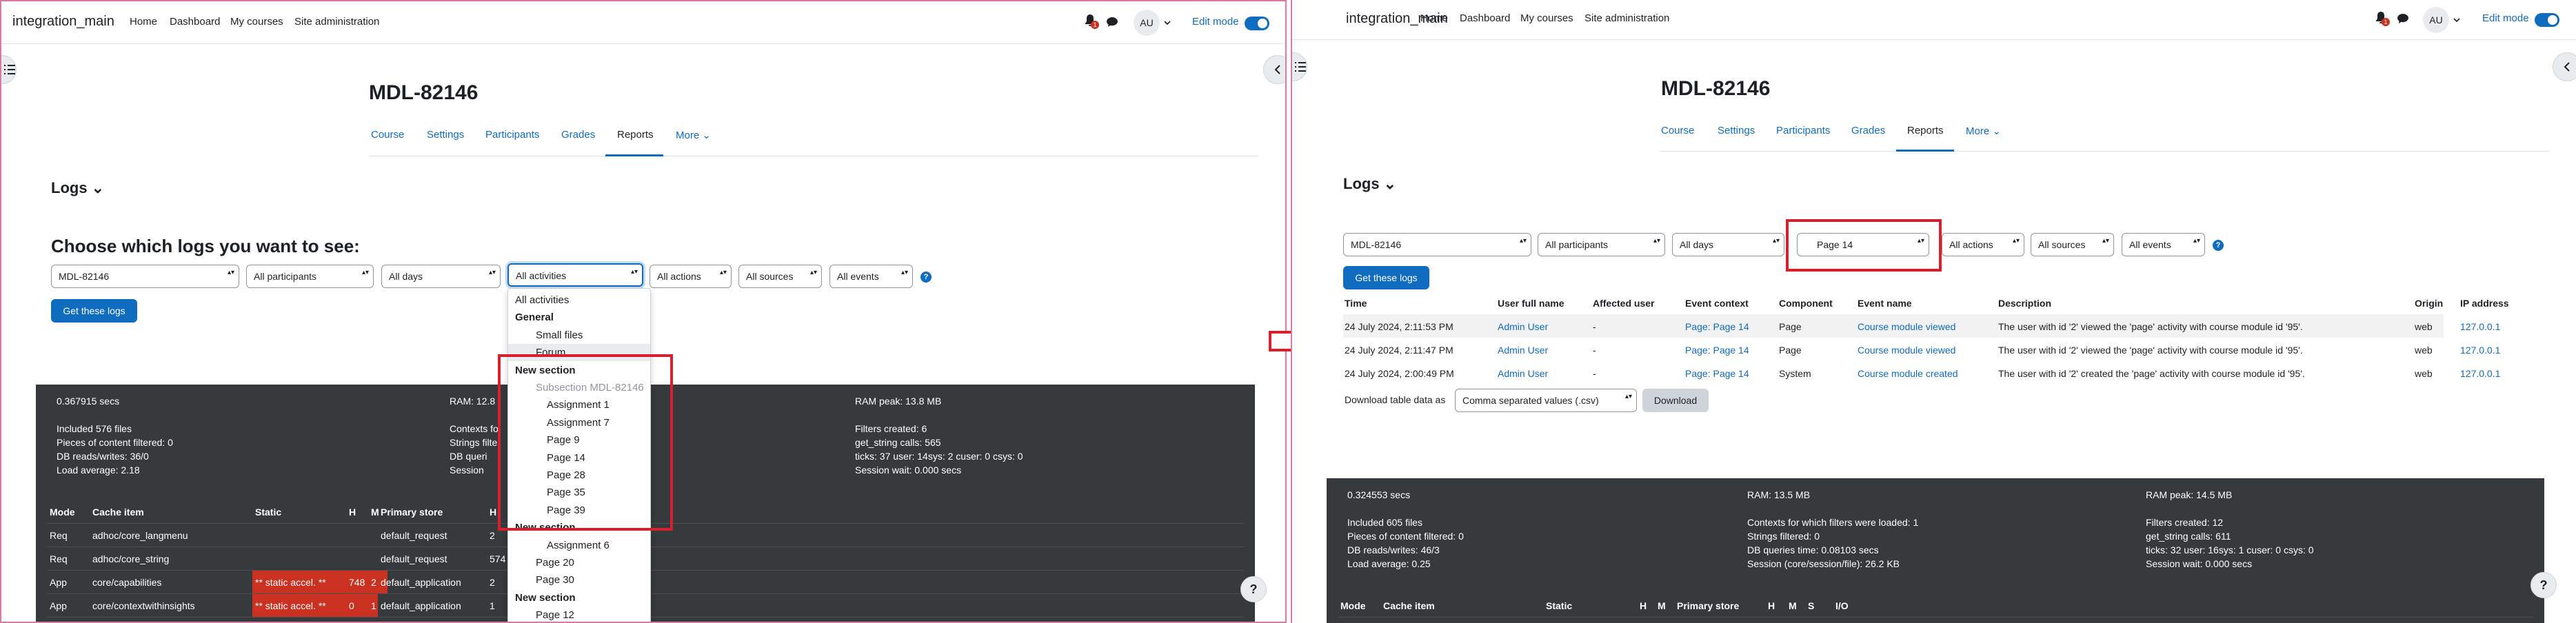 Image resolution: width=2576 pixels, height=623 pixels. What do you see at coordinates (575, 275) in the screenshot?
I see `activities-select: All activities` at bounding box center [575, 275].